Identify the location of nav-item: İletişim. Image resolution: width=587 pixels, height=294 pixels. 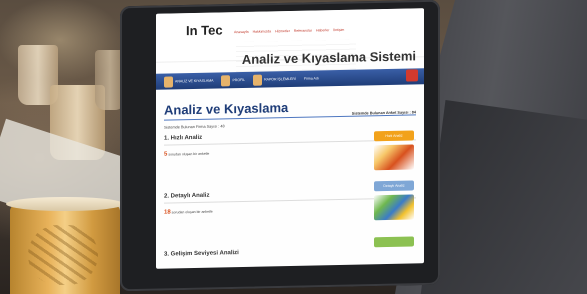
(338, 30).